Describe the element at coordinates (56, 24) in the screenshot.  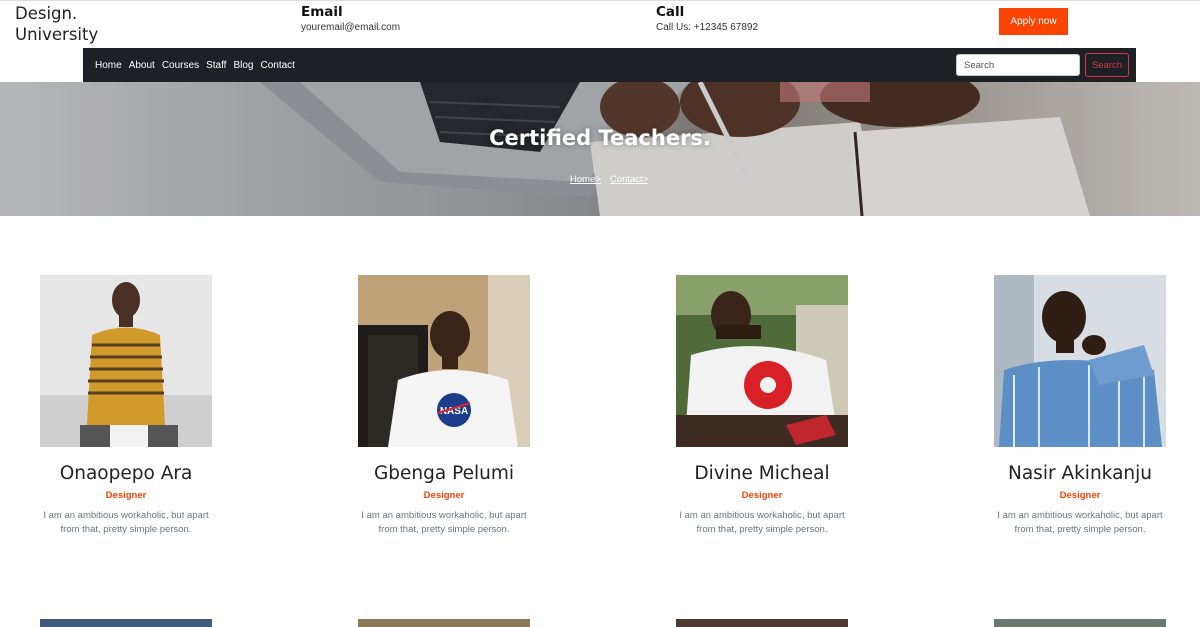
I see `site-logo: Design. University` at that location.